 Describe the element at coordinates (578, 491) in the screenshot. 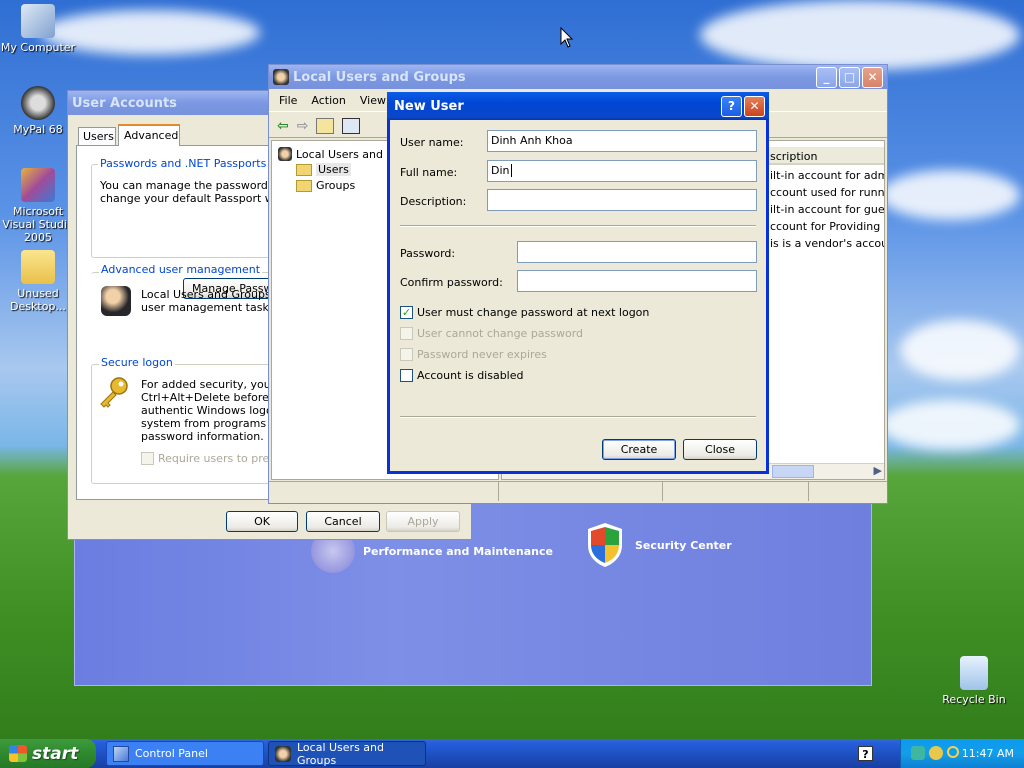

I see `status-bar` at that location.